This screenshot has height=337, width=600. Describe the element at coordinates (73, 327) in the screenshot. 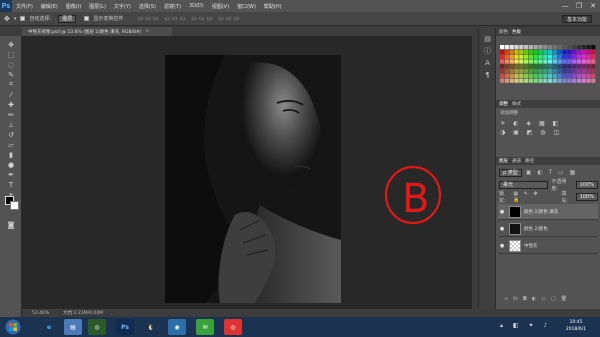

I see `explorer-icon: ▤` at that location.